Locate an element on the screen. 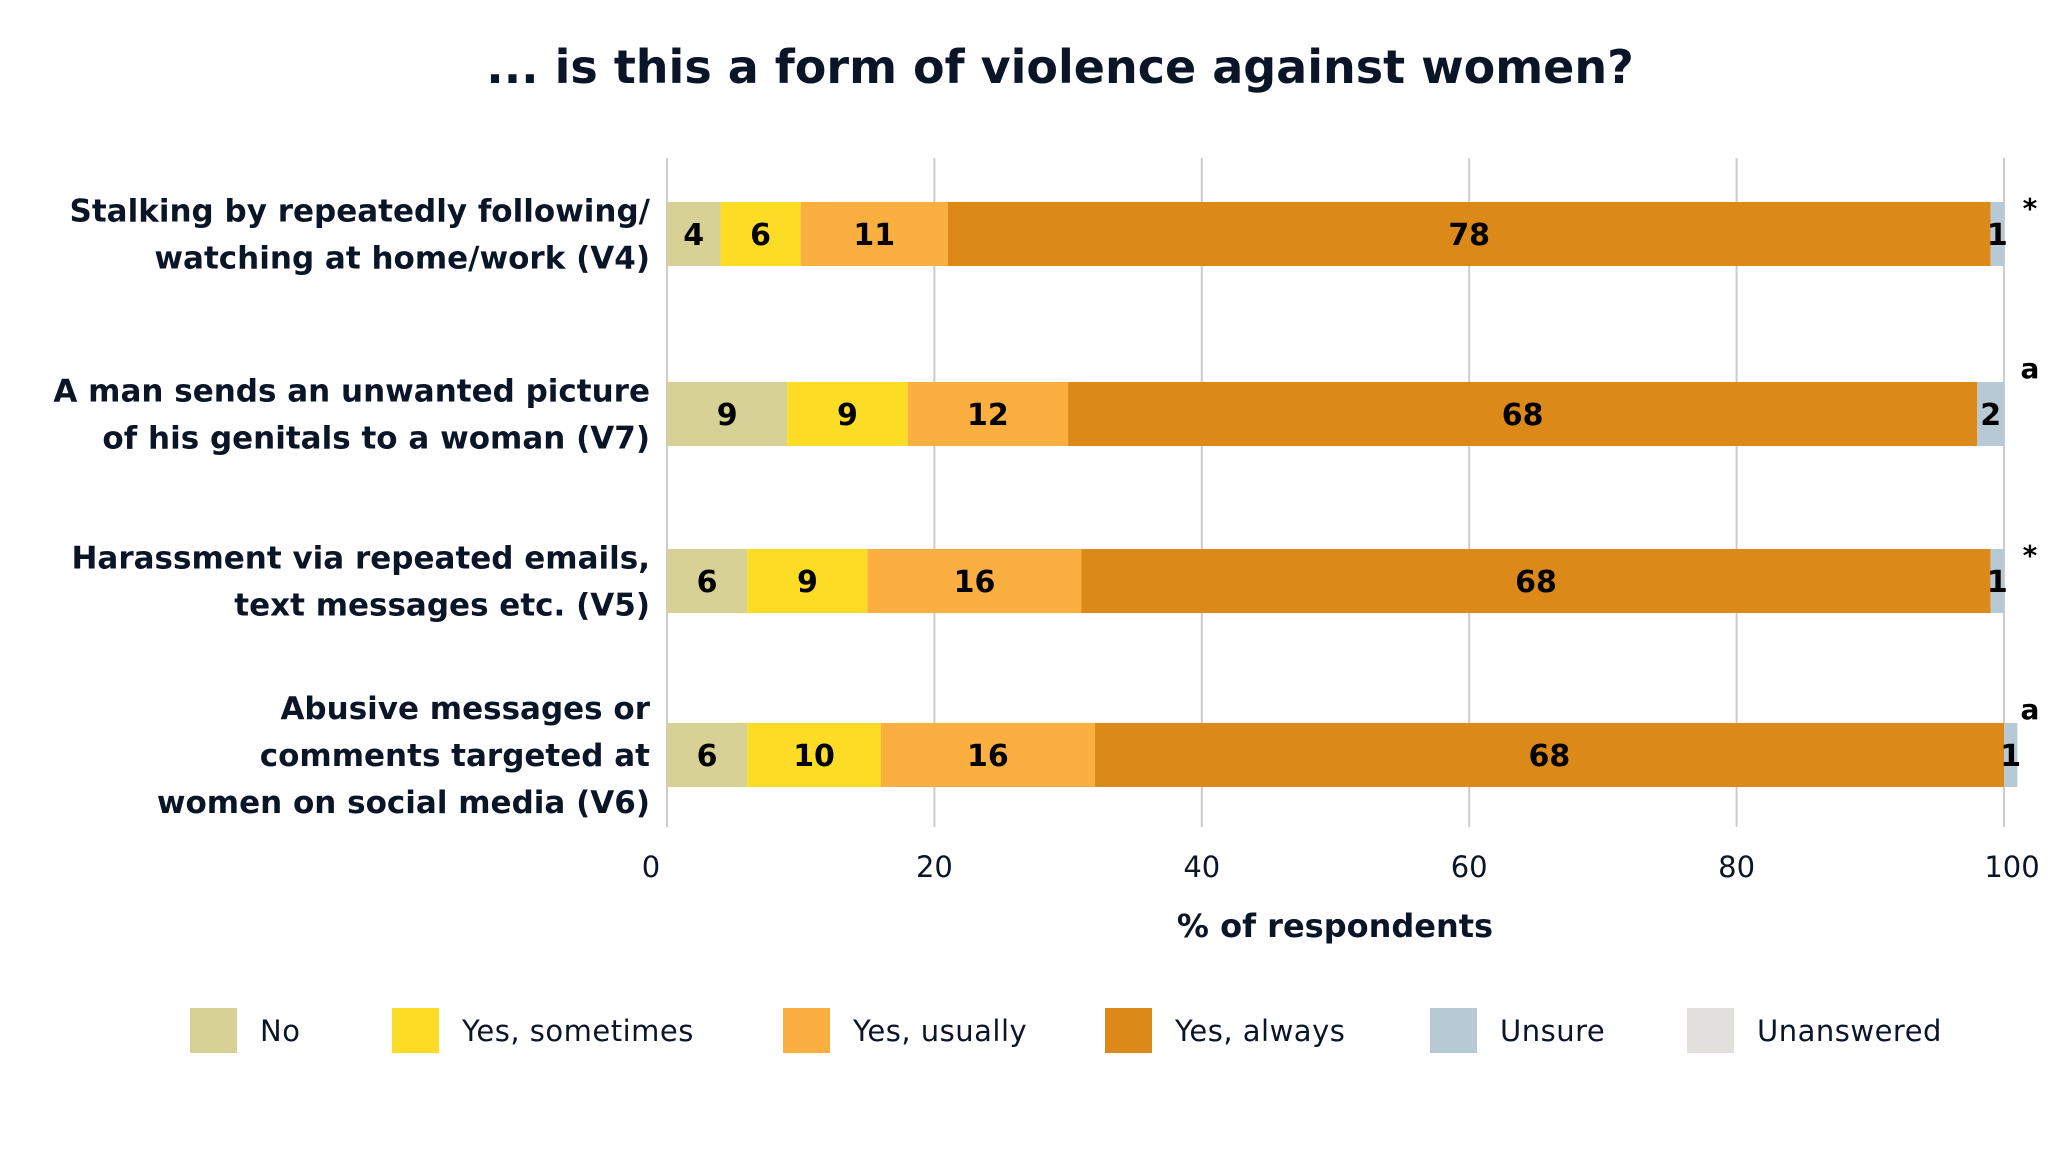  category-label-line: women on social media (V6) is located at coordinates (403, 803).